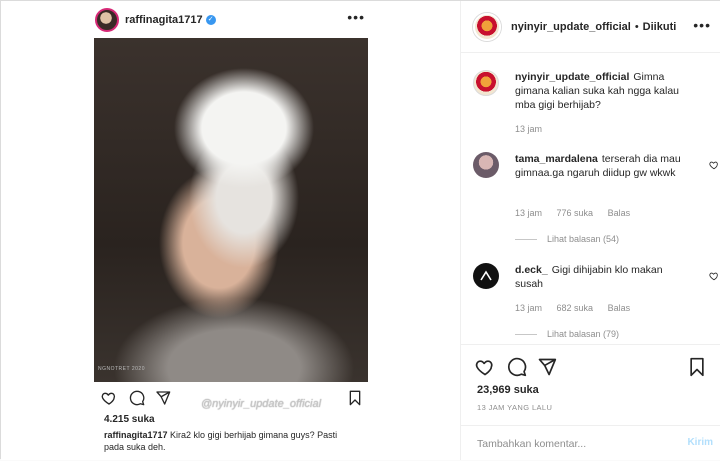 Image resolution: width=720 pixels, height=461 pixels. Describe the element at coordinates (531, 270) in the screenshot. I see `comment-username: d.eck_` at that location.